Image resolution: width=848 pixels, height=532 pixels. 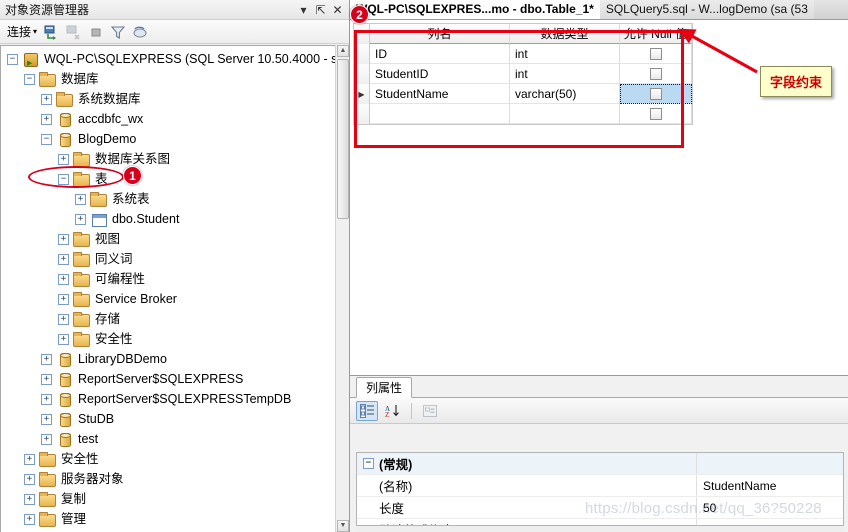 I want to click on tree-node: + 存储, so click(x=168, y=319).